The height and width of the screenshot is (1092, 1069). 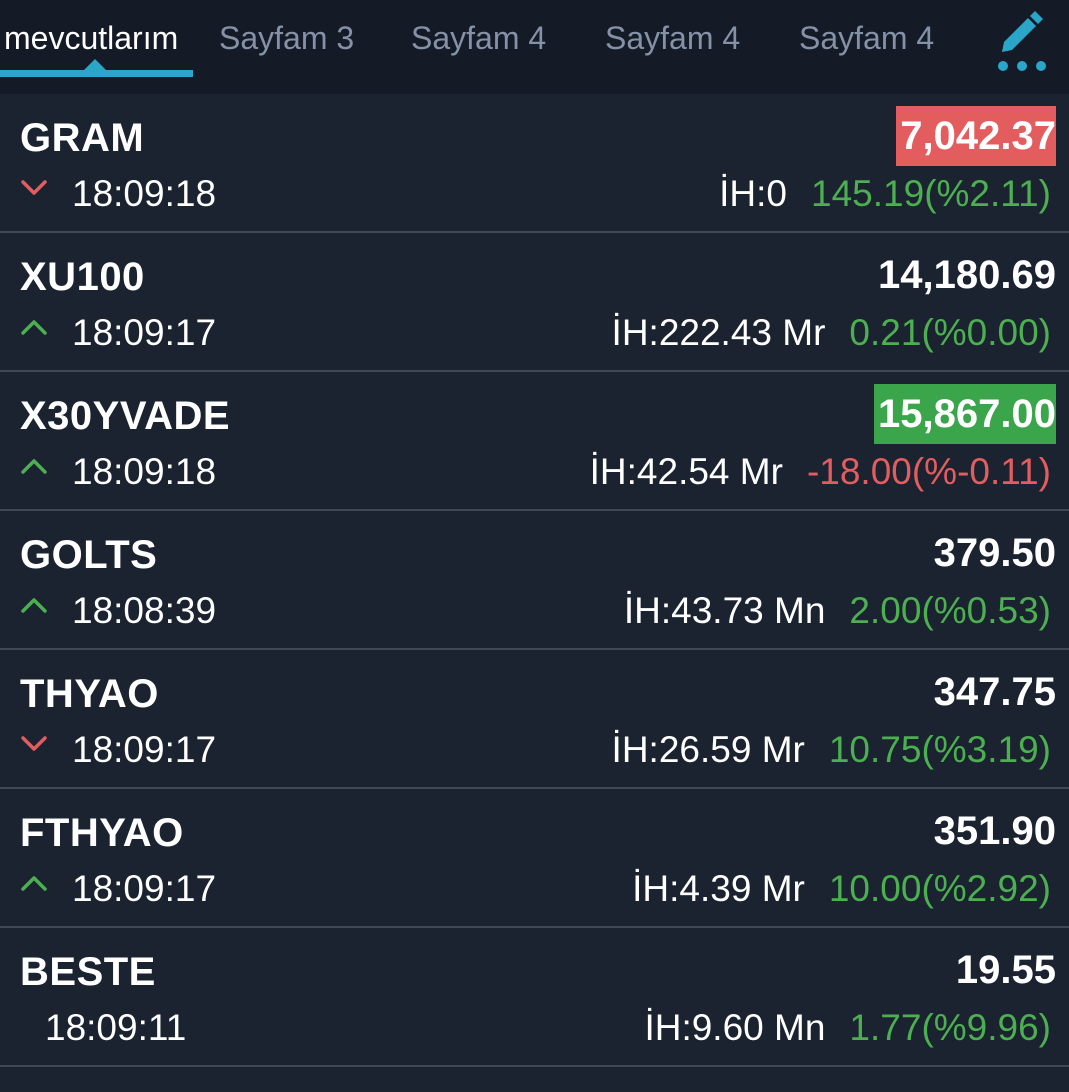 I want to click on tab-sayfam-4-a: Sayfam 4, so click(x=478, y=38).